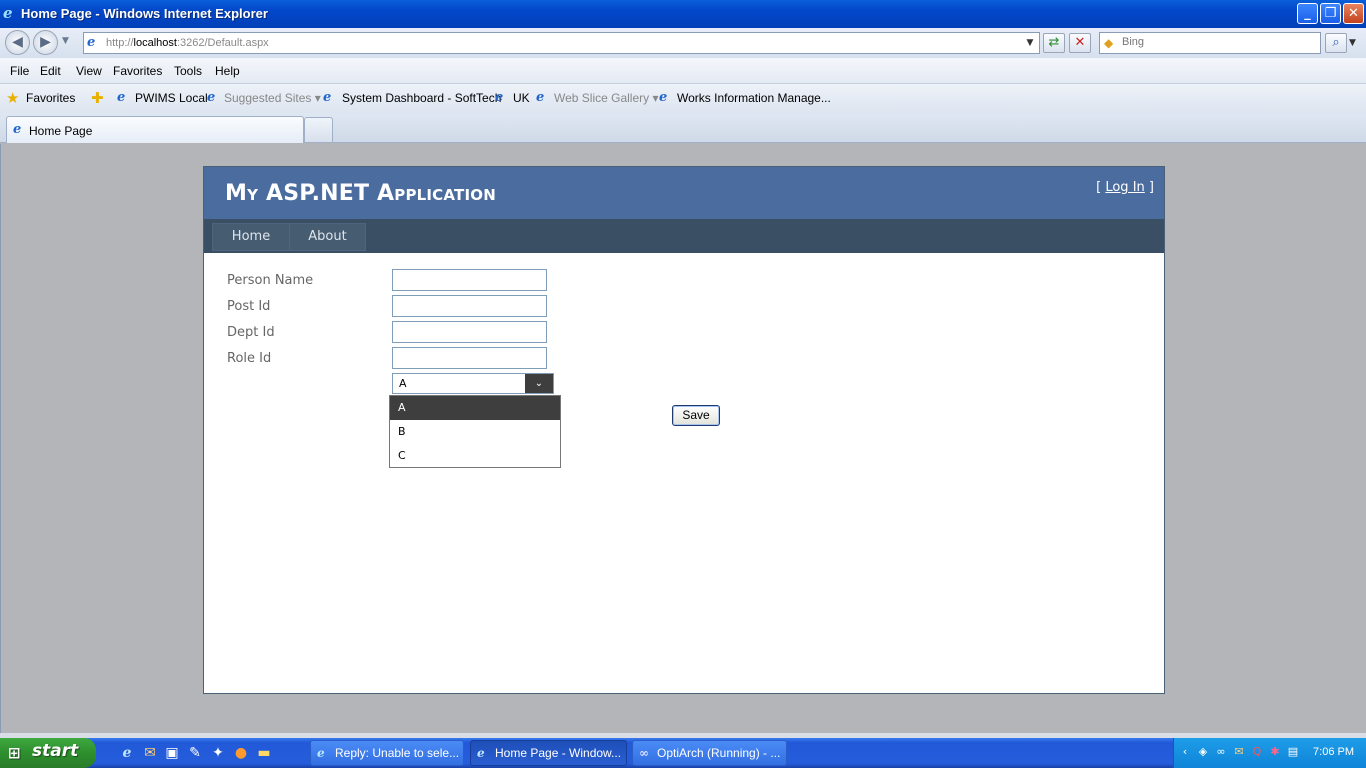 This screenshot has width=1366, height=768. I want to click on menu-bar: File Edit View Favorites Tools Help, so click(683, 71).